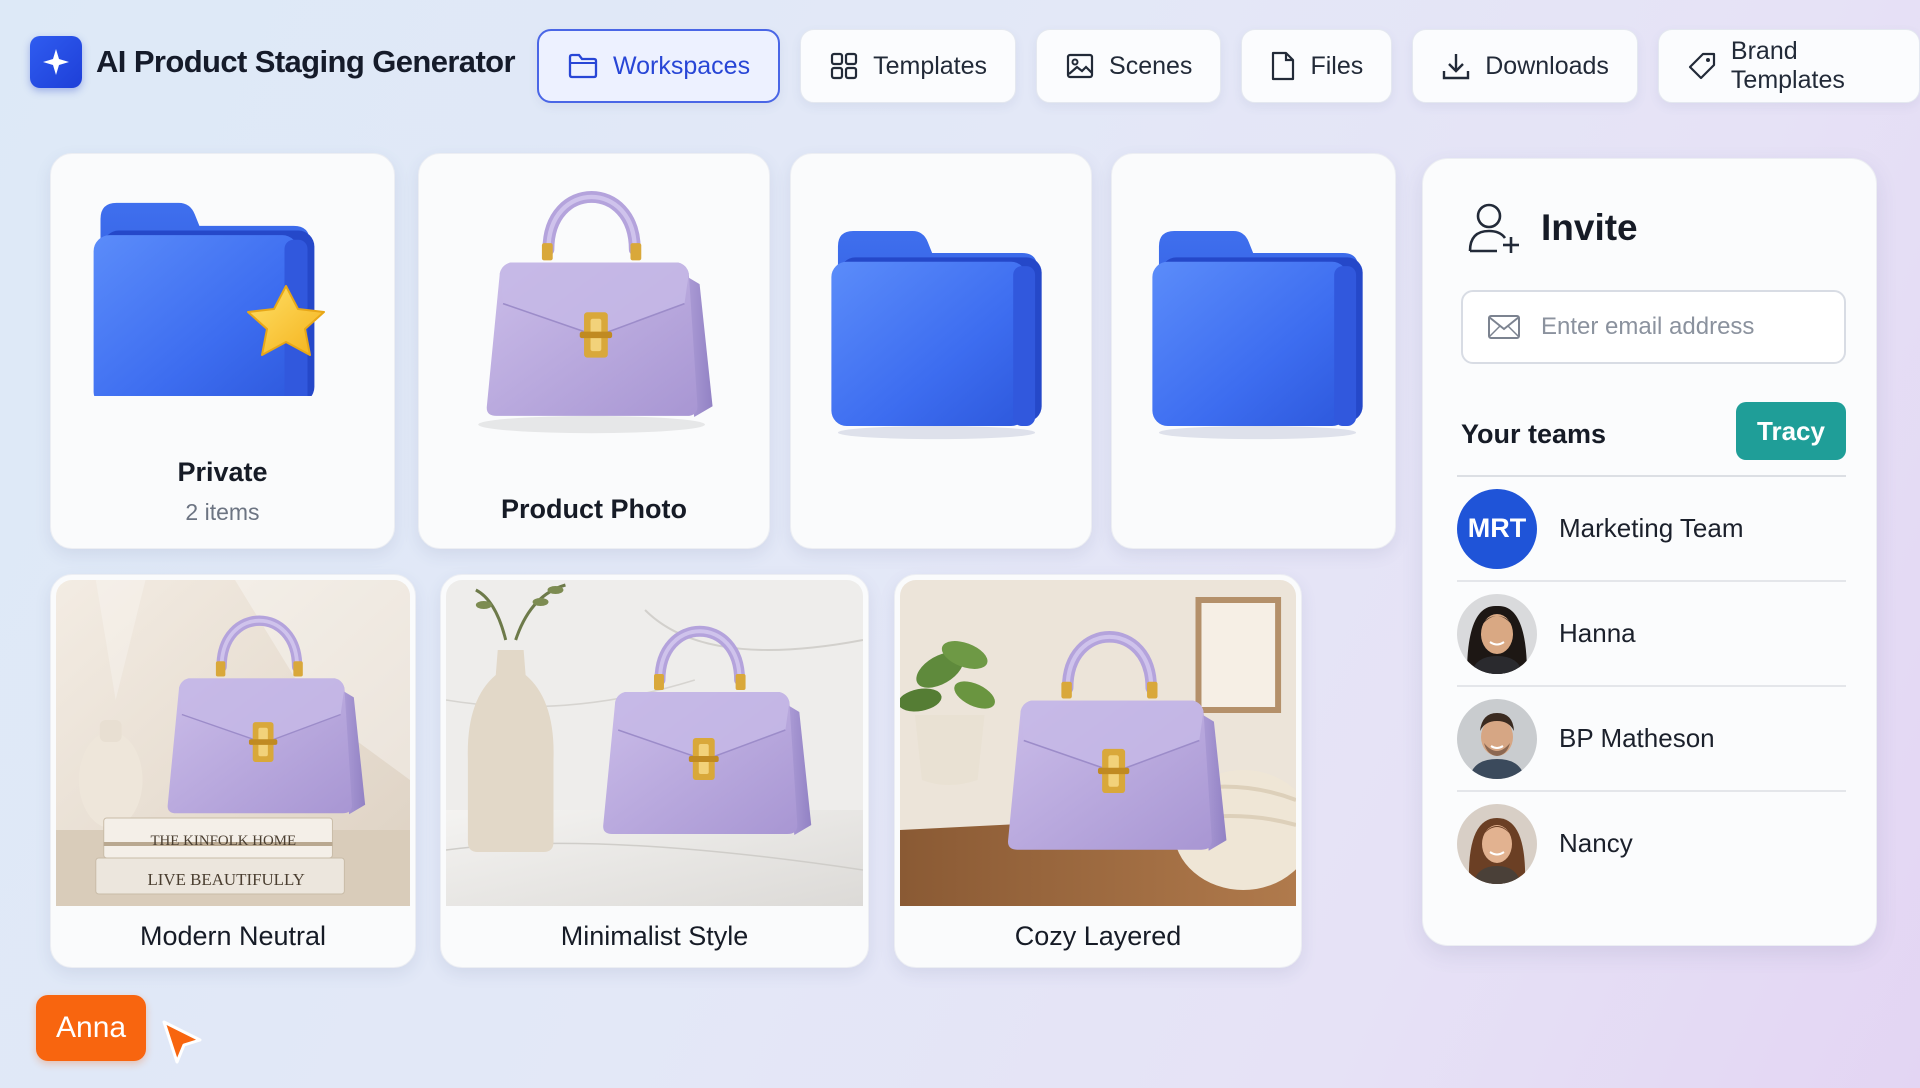 This screenshot has width=1920, height=1088. Describe the element at coordinates (222, 472) in the screenshot. I see `folder-title: Private` at that location.